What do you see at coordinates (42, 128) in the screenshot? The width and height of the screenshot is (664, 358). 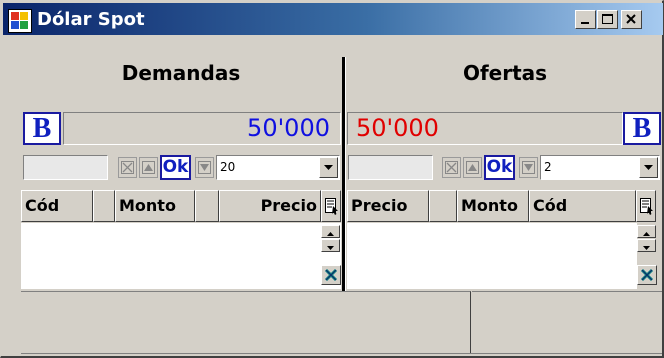 I see `demandas-b-button: B` at bounding box center [42, 128].